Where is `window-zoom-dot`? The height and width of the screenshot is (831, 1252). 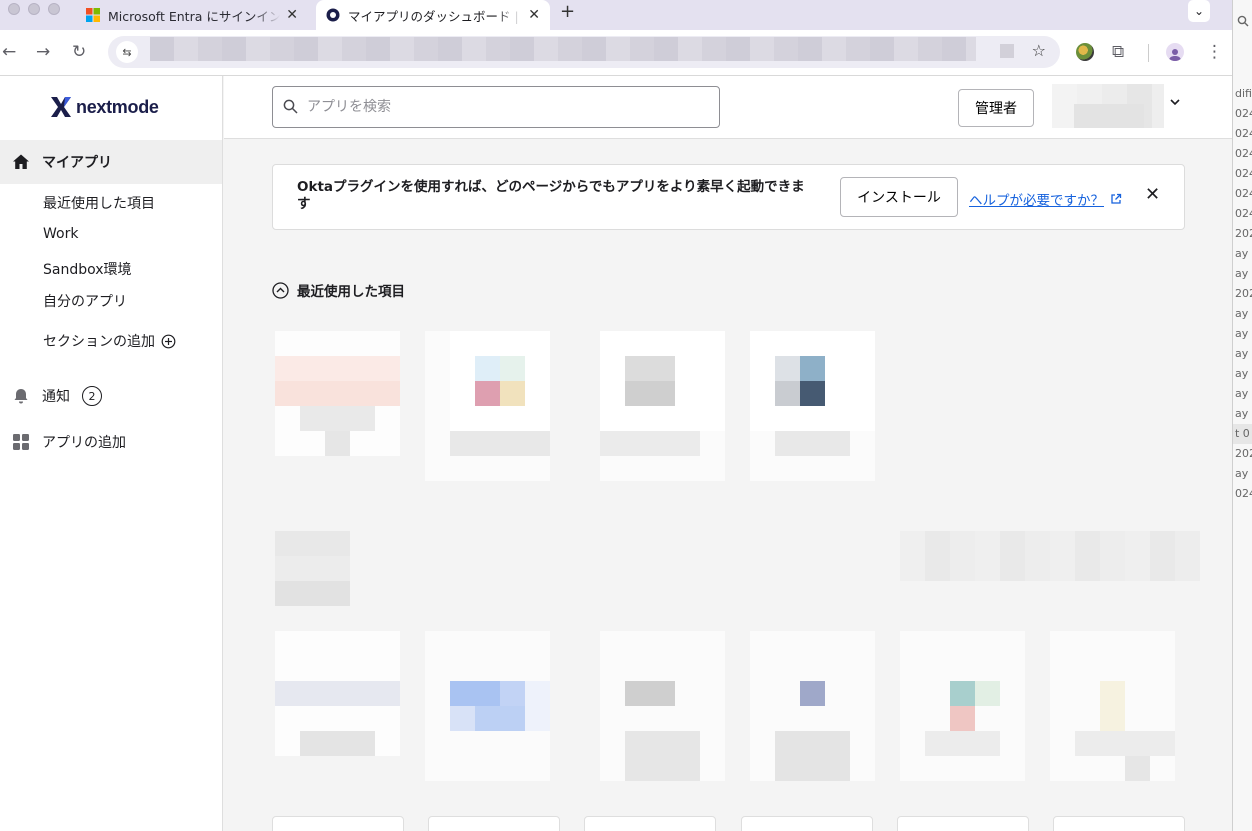 window-zoom-dot is located at coordinates (54, 9).